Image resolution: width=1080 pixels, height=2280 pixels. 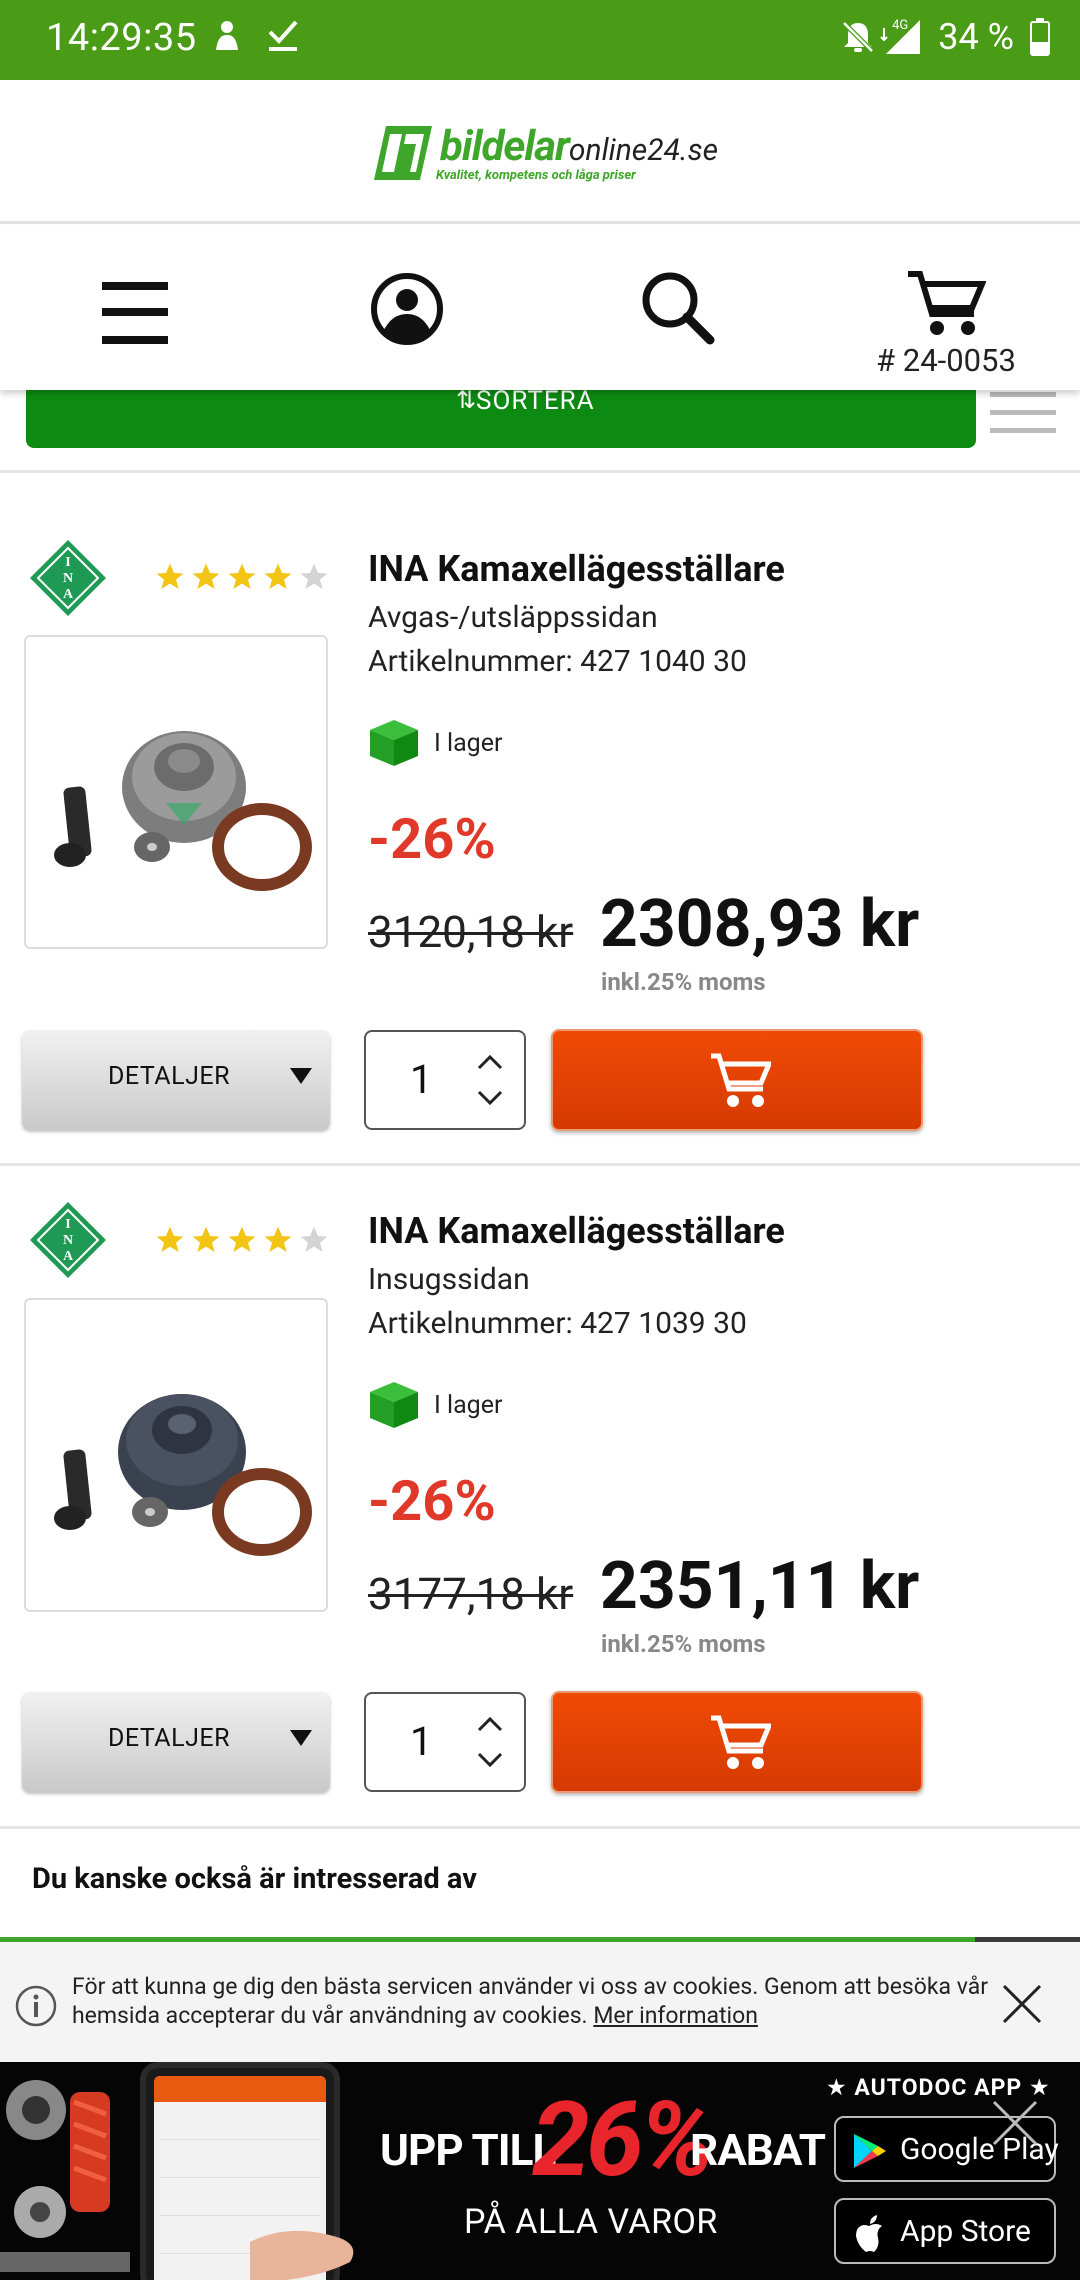 I want to click on apple-icon, so click(x=869, y=2233).